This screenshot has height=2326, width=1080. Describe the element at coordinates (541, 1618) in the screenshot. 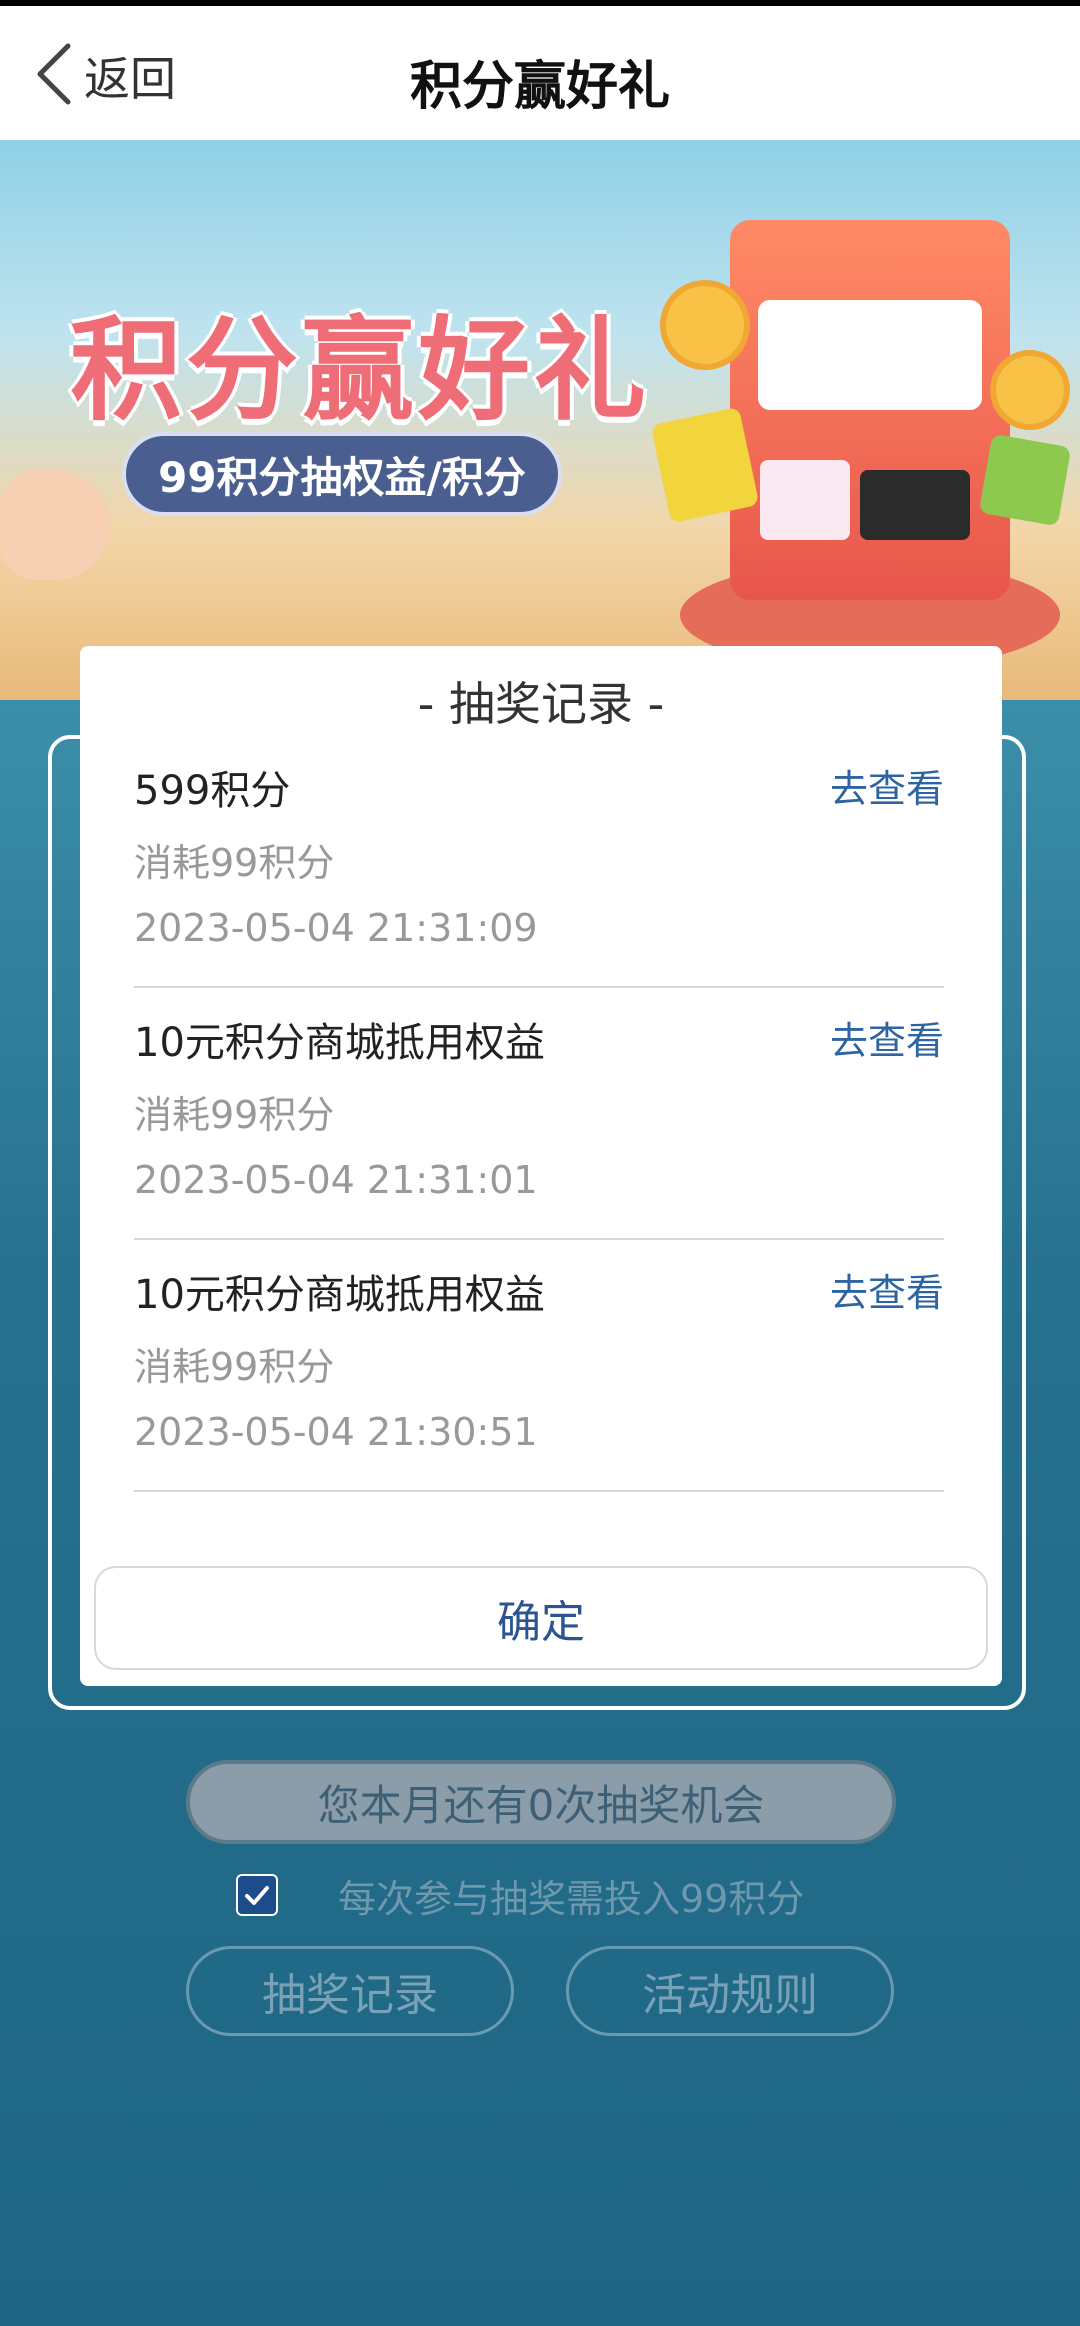

I see `confirm-button: 确定` at that location.